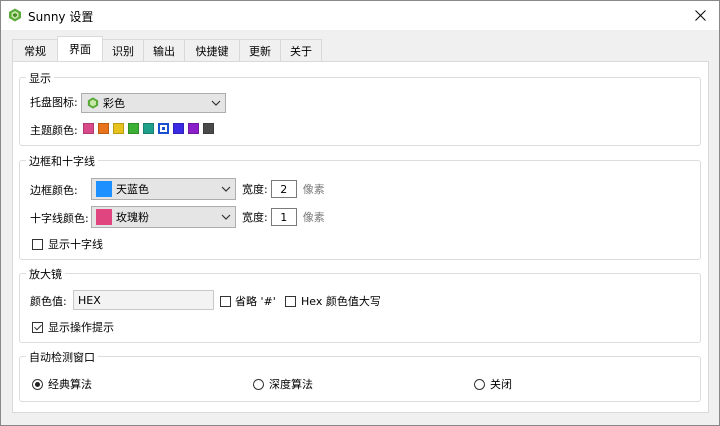  I want to click on close-button, so click(700, 15).